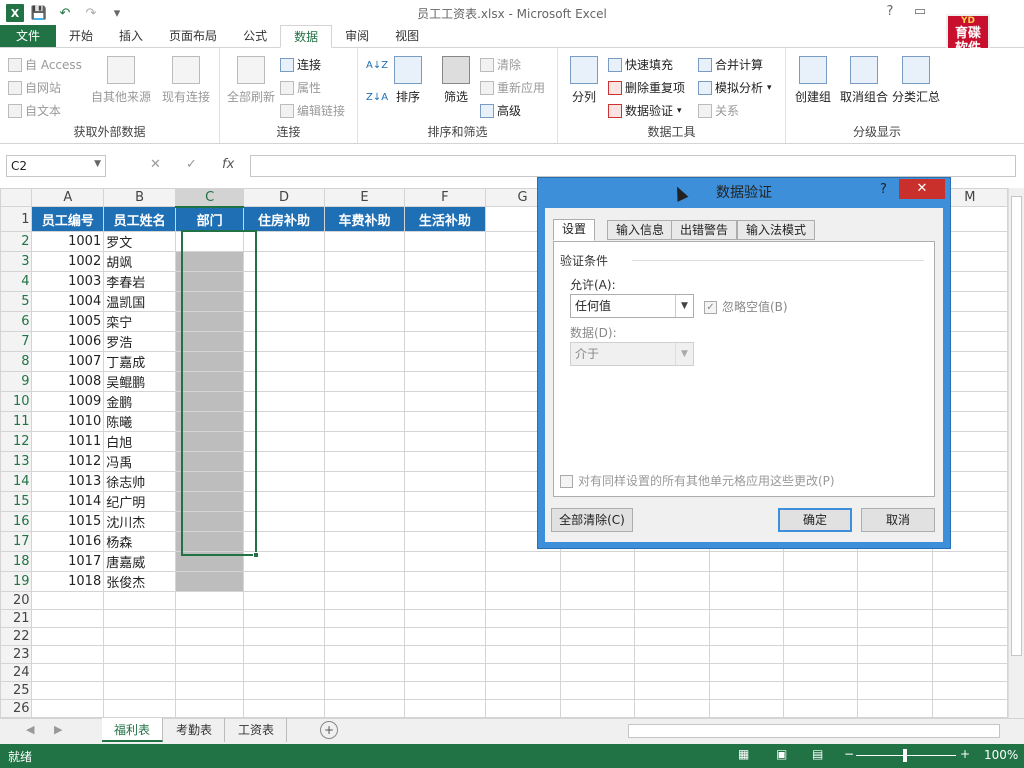  I want to click on employee-name-cell: 陈曦, so click(139, 421).